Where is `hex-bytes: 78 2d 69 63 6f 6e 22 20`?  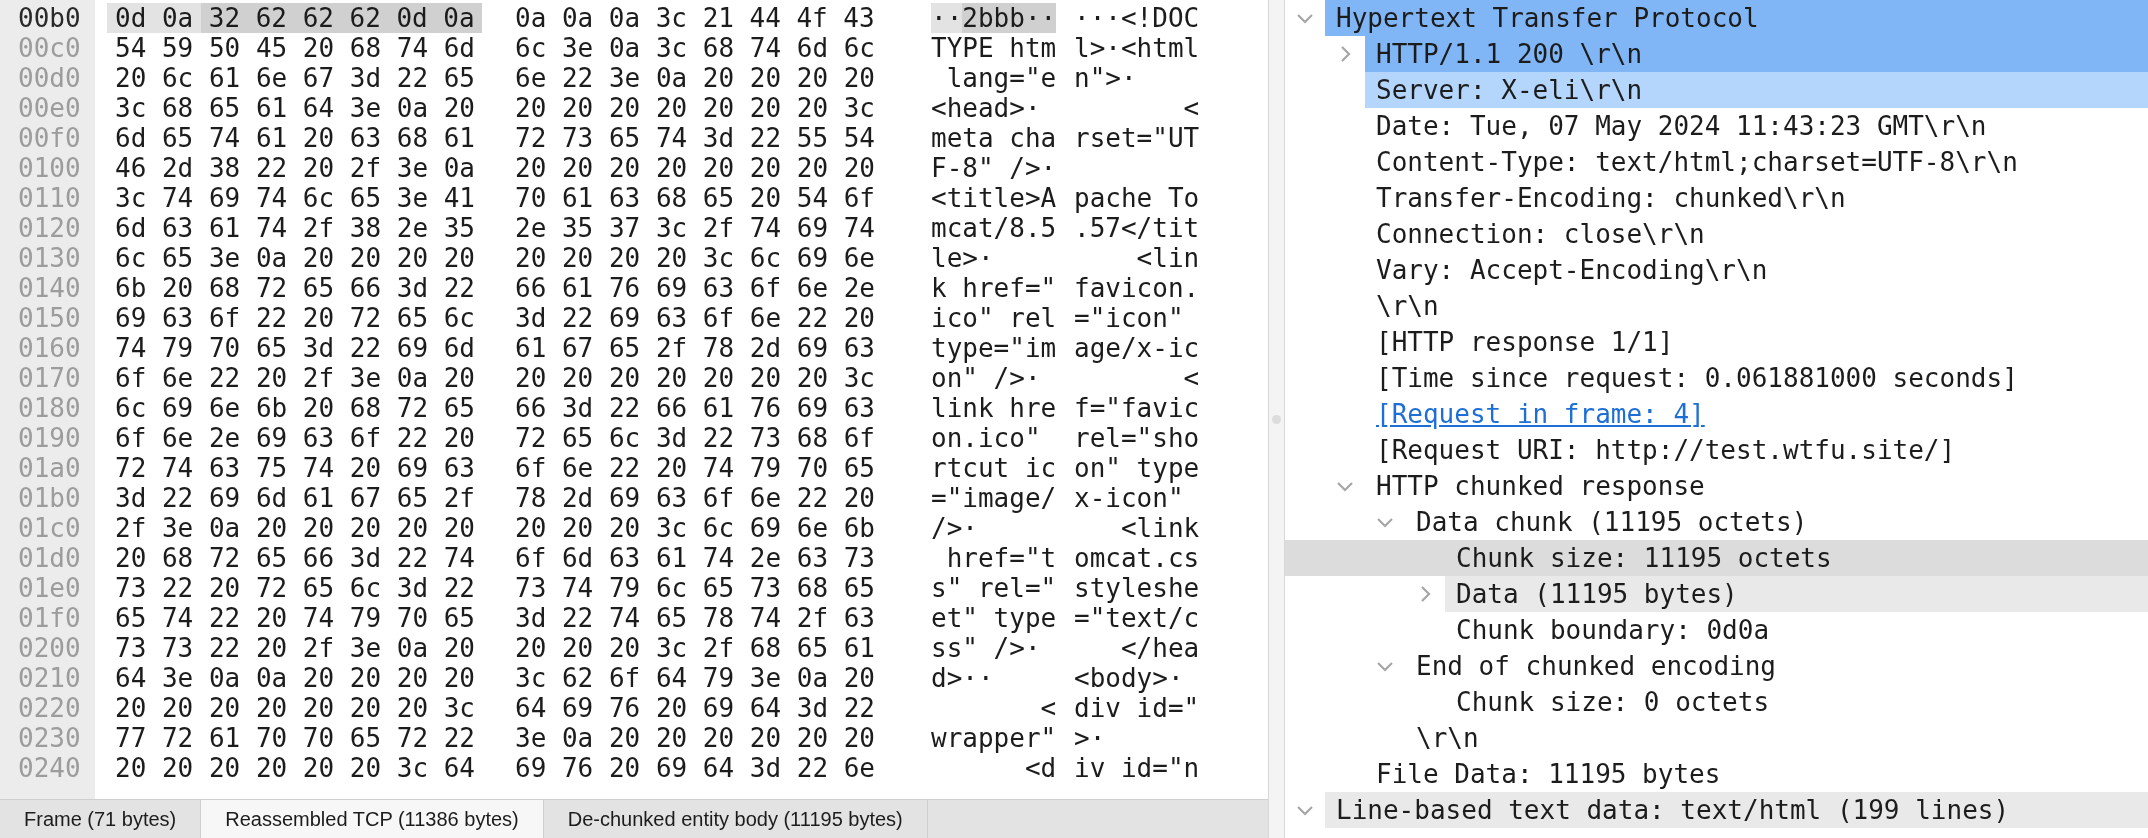 hex-bytes: 78 2d 69 63 6f 6e 22 20 is located at coordinates (695, 498).